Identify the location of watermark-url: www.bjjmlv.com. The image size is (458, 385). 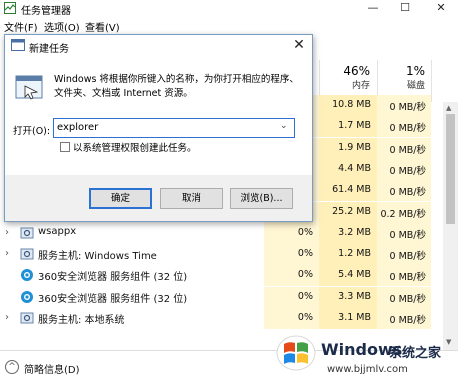
(367, 369).